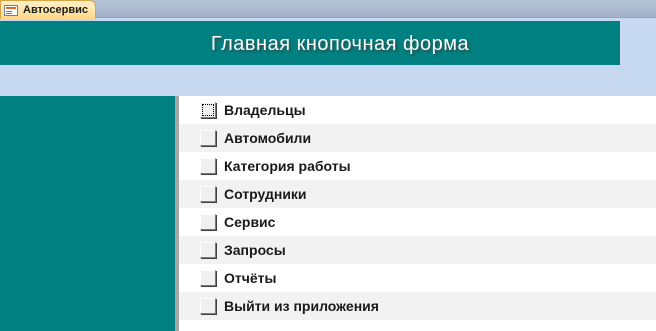  What do you see at coordinates (417, 250) in the screenshot?
I see `menu-item-queries: Запросы` at bounding box center [417, 250].